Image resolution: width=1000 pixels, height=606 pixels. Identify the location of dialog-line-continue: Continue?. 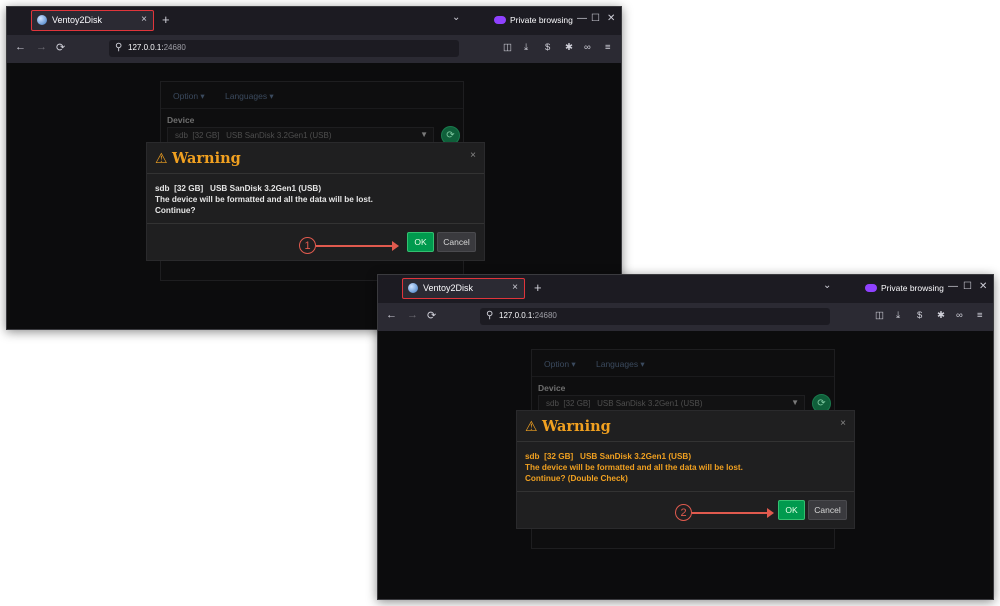
(175, 210).